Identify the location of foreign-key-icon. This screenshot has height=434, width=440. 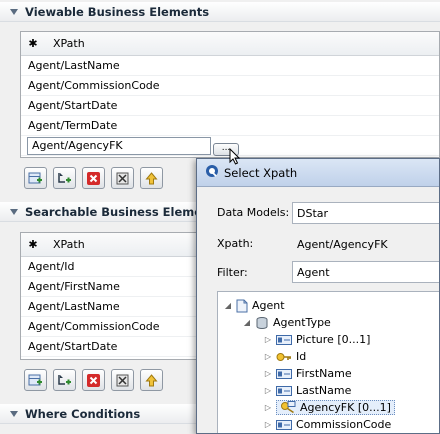
(288, 407).